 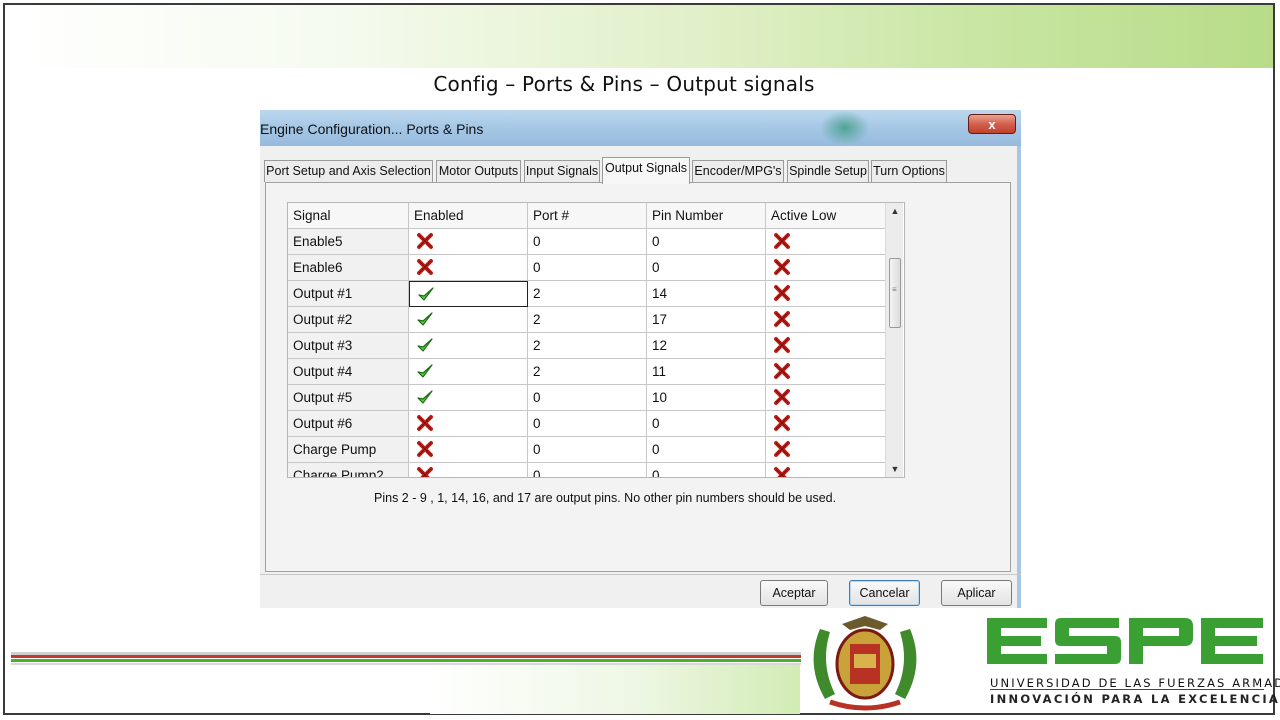 What do you see at coordinates (845, 128) in the screenshot?
I see `titlebar-glow` at bounding box center [845, 128].